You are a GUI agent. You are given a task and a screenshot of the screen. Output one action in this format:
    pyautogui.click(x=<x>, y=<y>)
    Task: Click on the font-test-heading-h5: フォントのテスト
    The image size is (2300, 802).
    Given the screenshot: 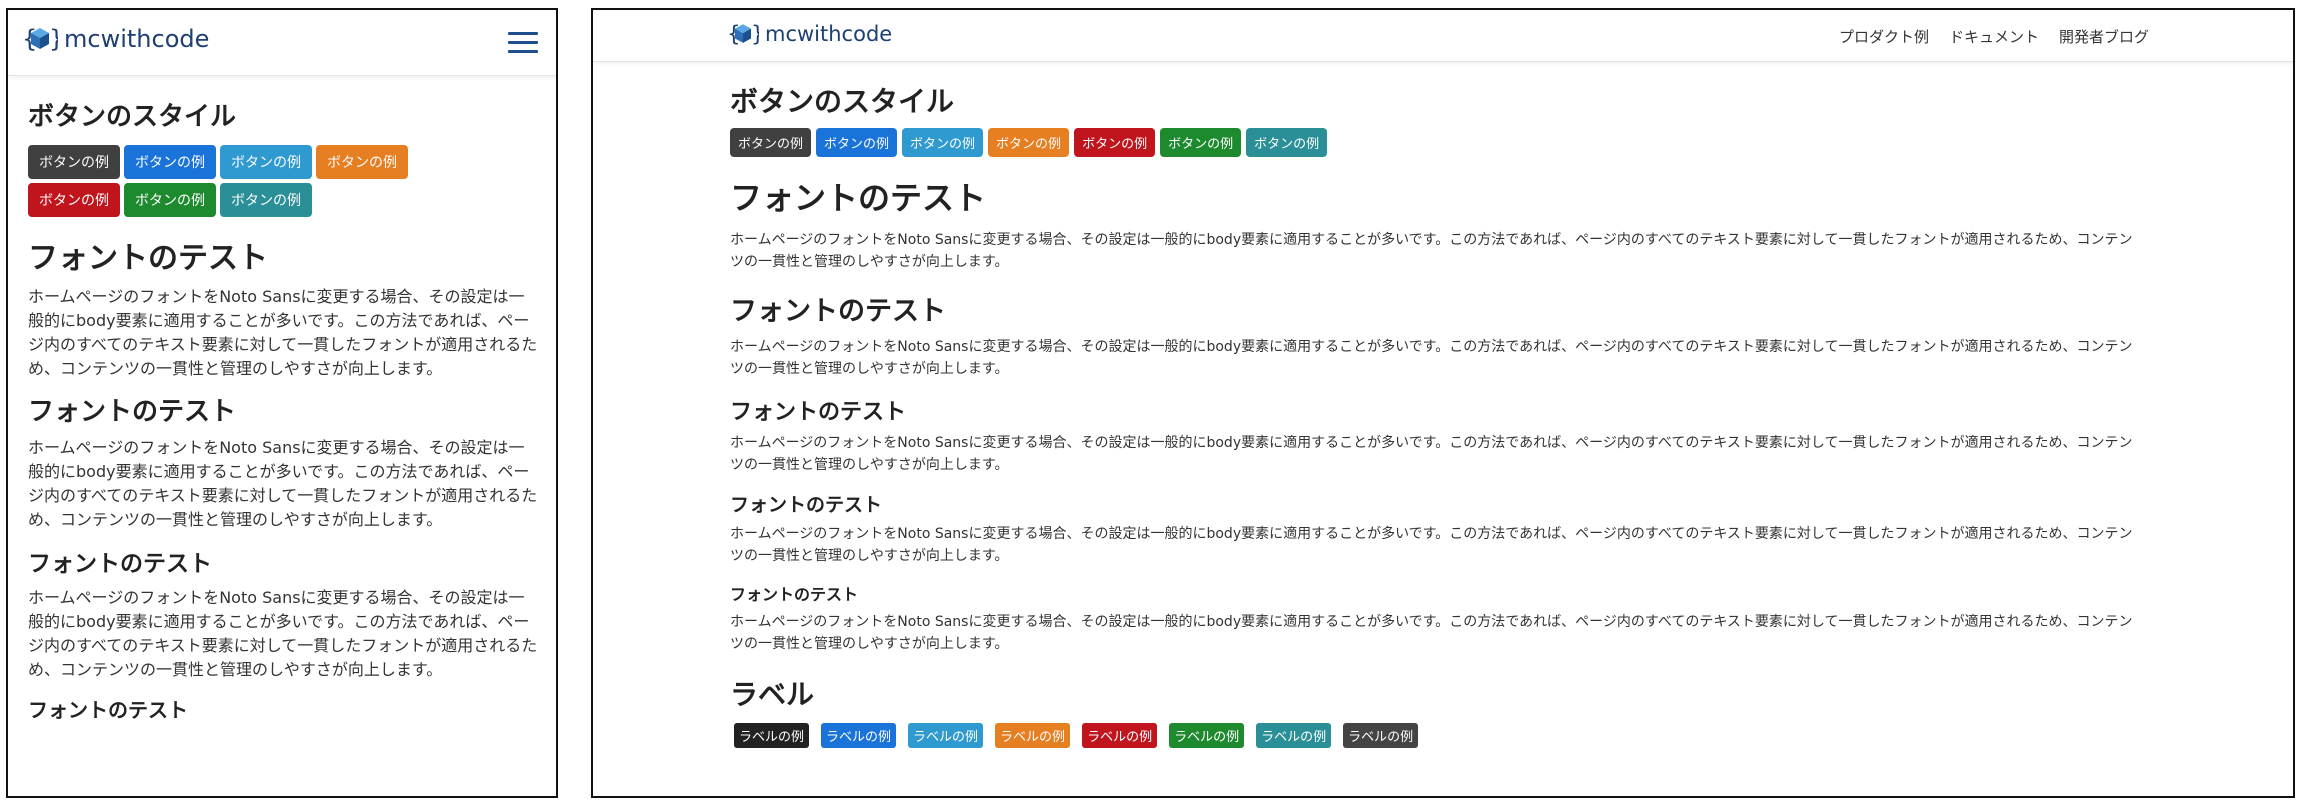 What is the action you would take?
    pyautogui.click(x=794, y=594)
    